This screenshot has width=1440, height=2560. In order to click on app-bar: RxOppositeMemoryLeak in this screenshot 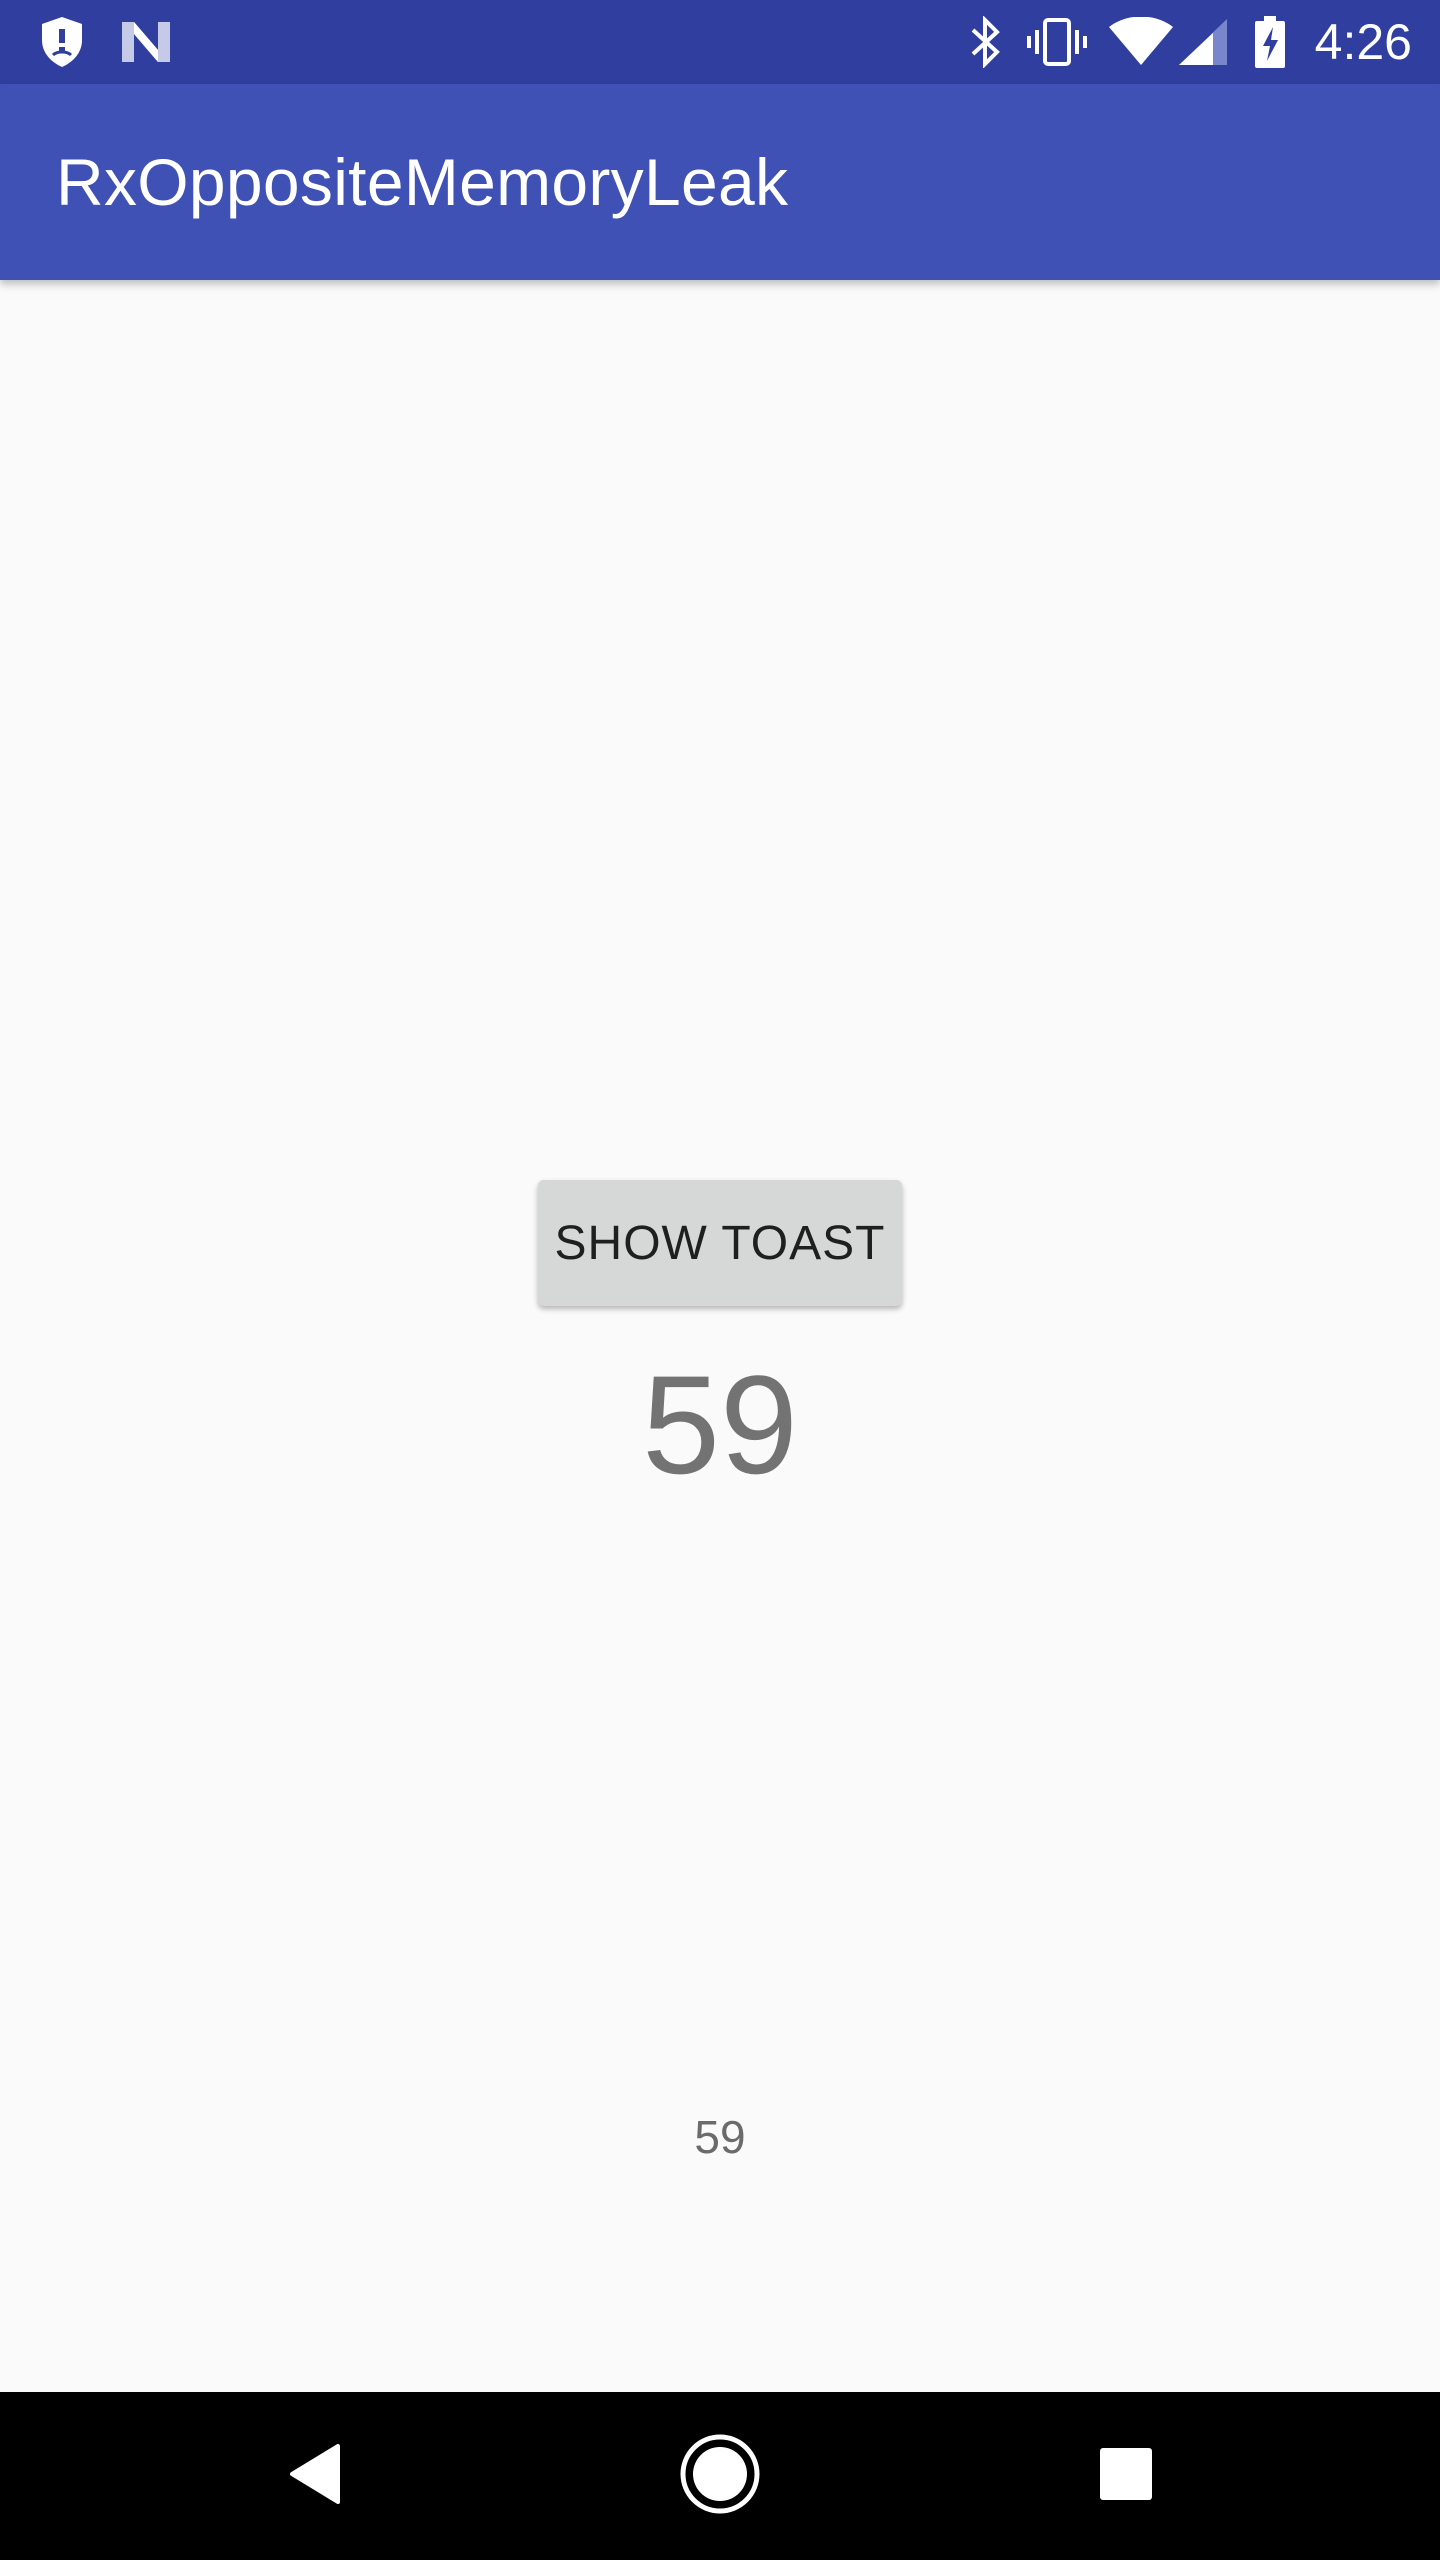, I will do `click(720, 182)`.